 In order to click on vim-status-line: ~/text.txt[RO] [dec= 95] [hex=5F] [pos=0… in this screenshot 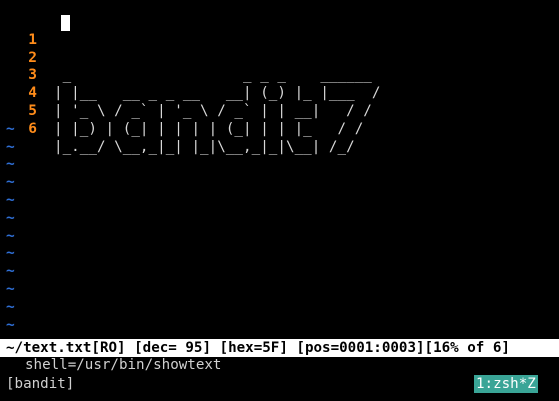, I will do `click(279, 348)`.